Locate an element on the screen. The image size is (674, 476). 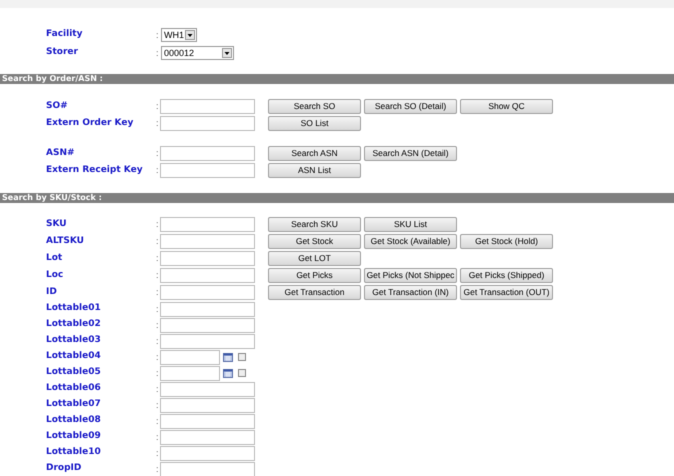
field-label: ID is located at coordinates (51, 292).